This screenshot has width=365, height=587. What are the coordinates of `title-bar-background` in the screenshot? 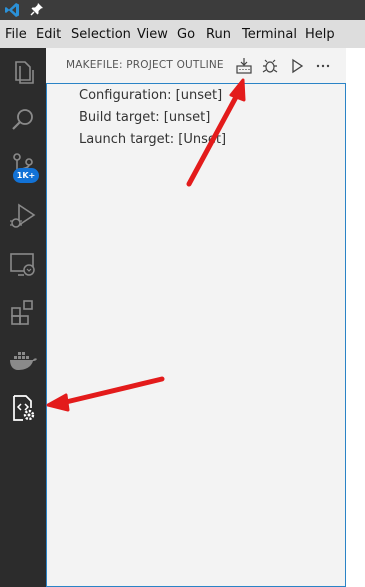 It's located at (182, 10).